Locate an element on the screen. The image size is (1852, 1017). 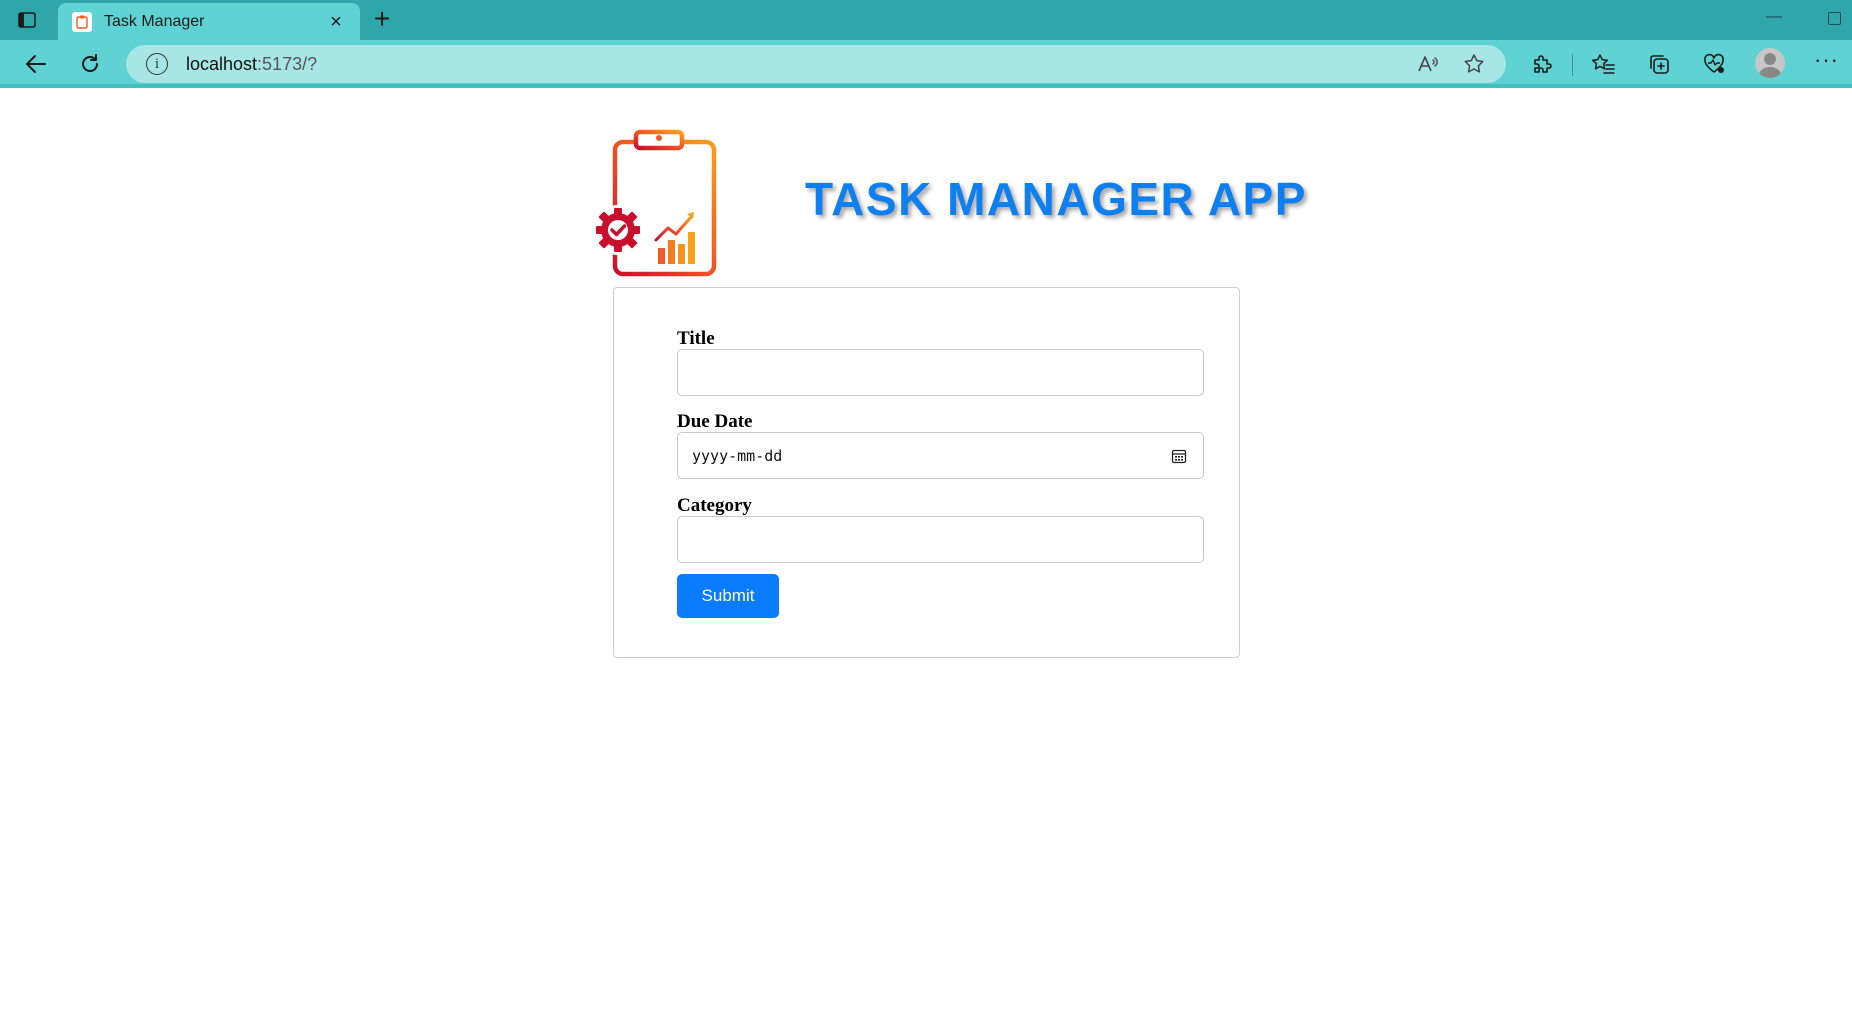
address-host: localhost is located at coordinates (222, 63).